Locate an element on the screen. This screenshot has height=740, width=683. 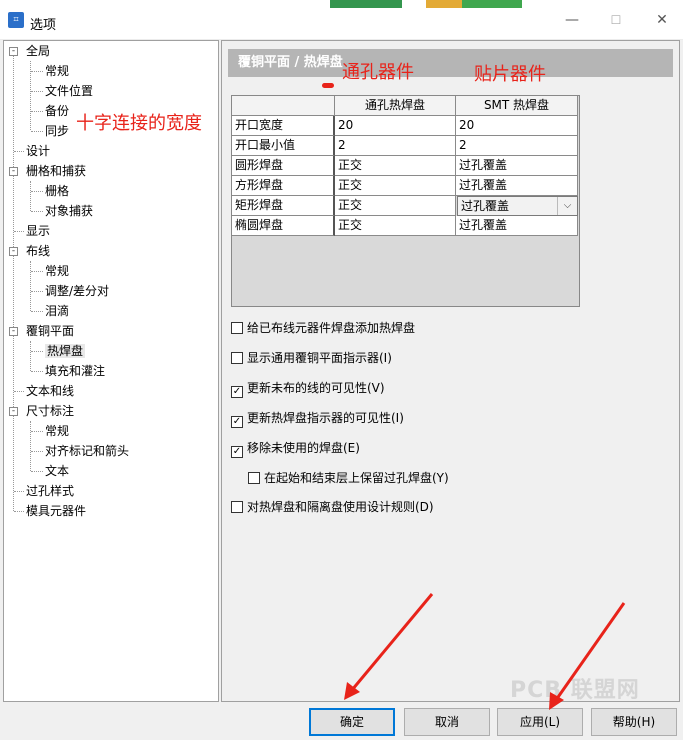
tree-item-copper-plane: 覆铜平面 is located at coordinates (50, 331).